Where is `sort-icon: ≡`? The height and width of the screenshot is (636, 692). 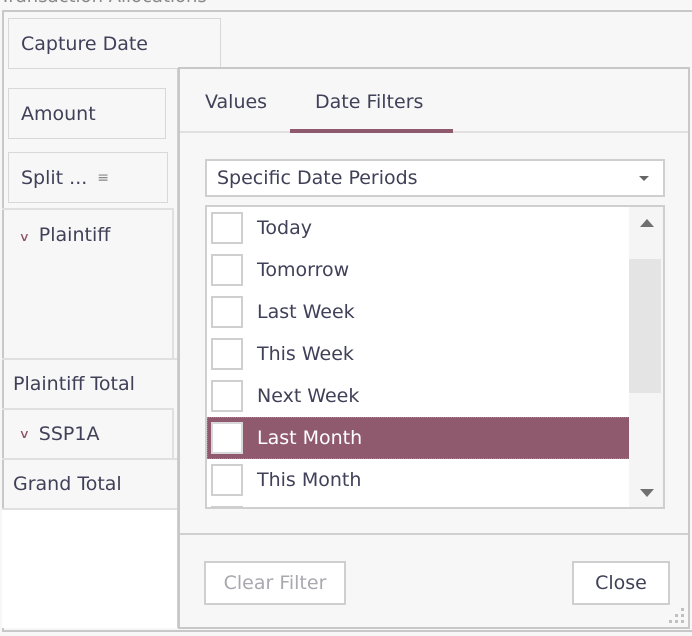
sort-icon: ≡ is located at coordinates (103, 178).